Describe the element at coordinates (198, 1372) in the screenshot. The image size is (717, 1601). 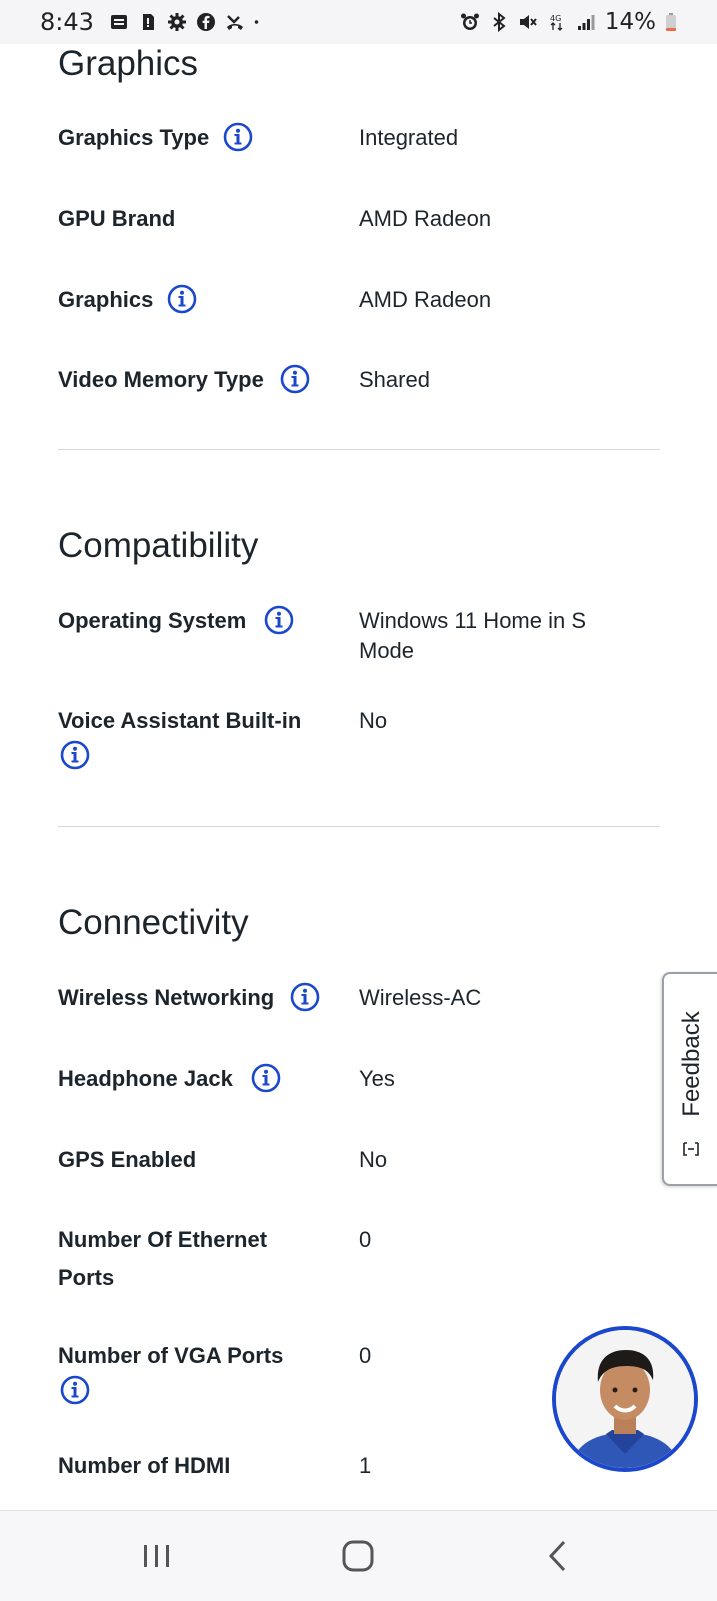
I see `spec-label: Number of VGA Ports` at that location.